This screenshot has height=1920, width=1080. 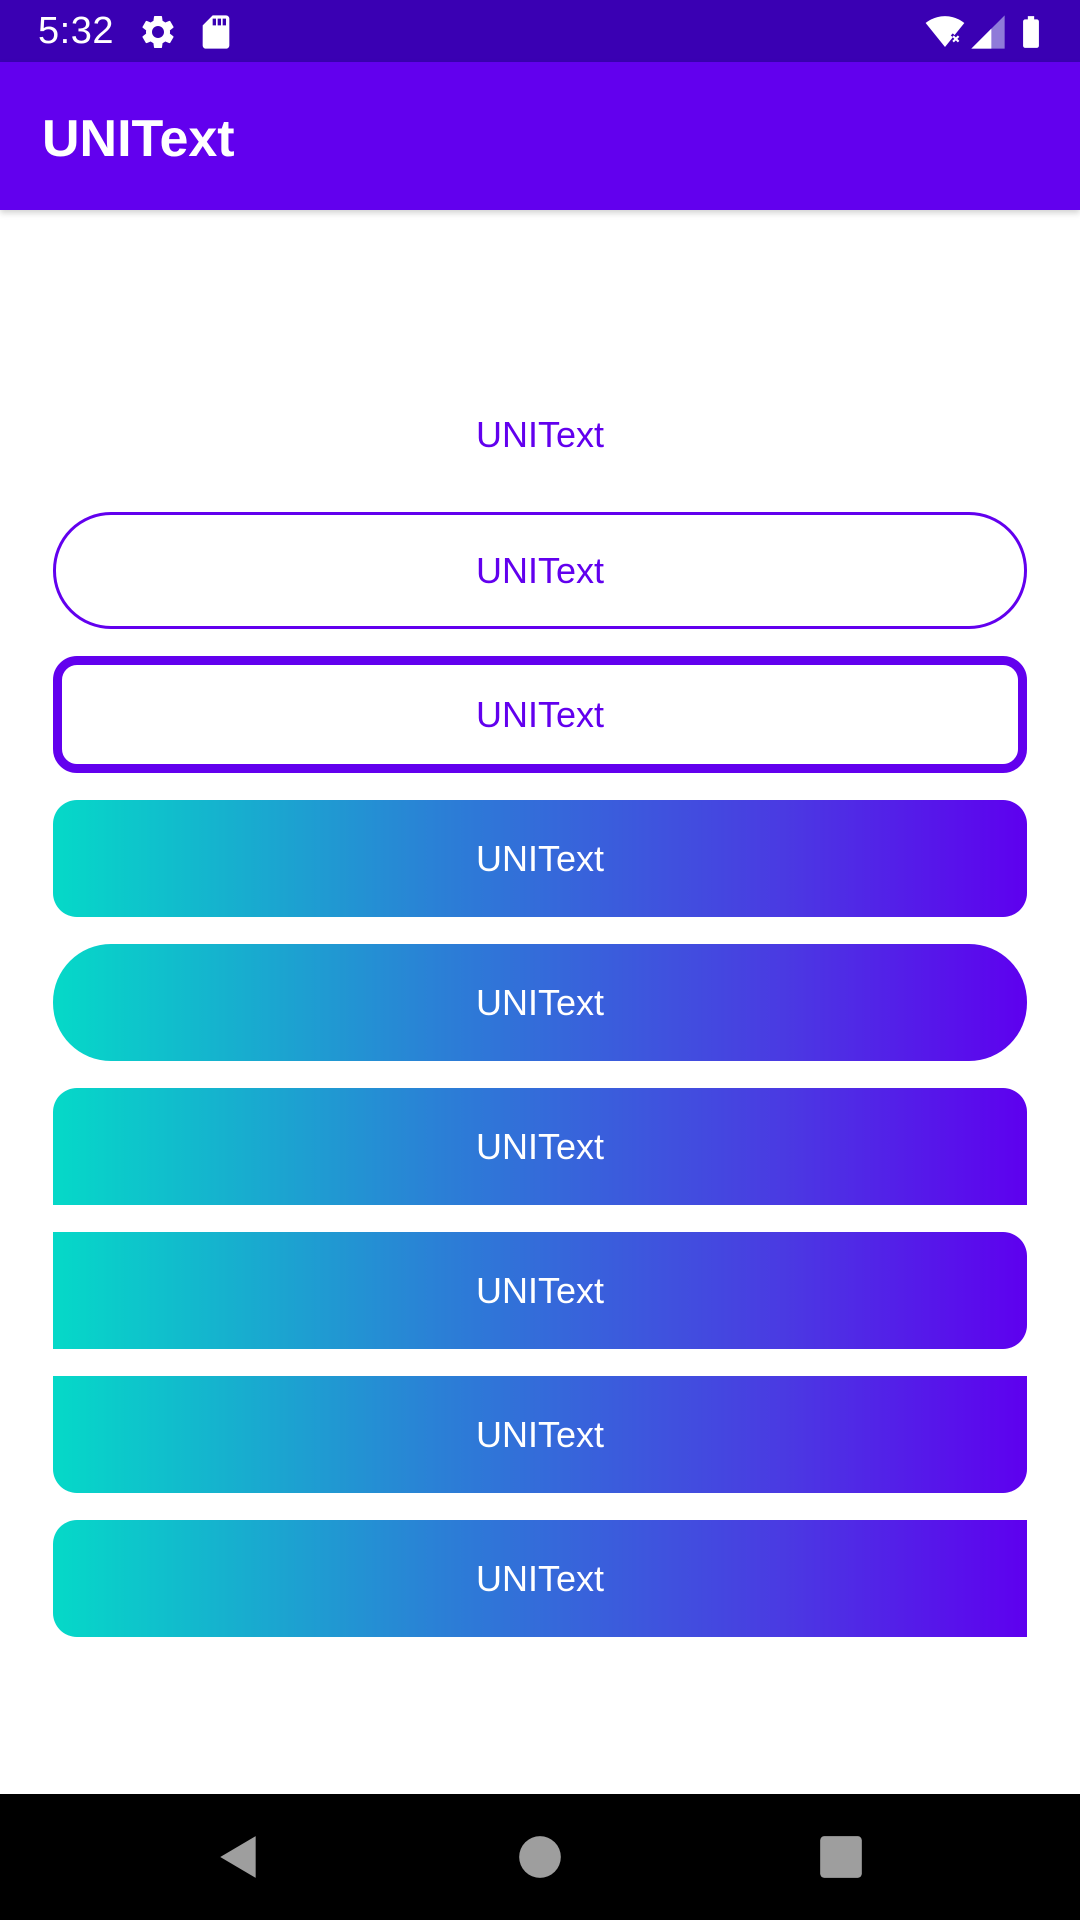 I want to click on gradient-bottom-rounded-button: UNIText, so click(x=540, y=1434).